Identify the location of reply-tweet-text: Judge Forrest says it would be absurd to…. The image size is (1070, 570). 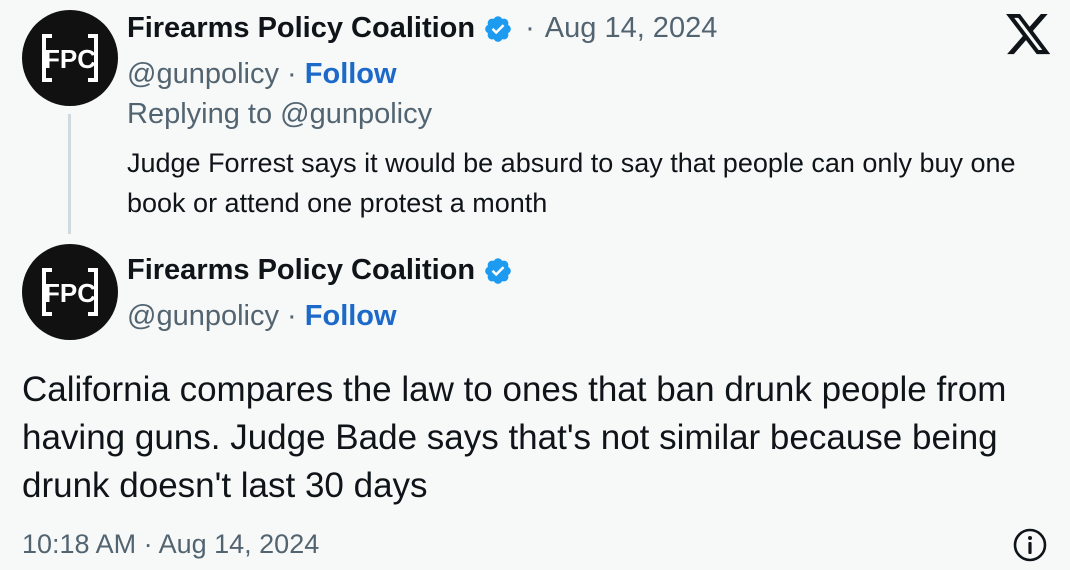
(571, 183).